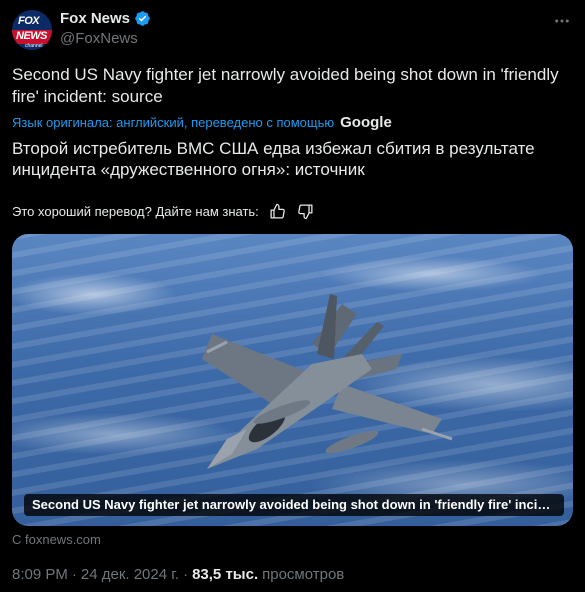  I want to click on avatar-text-channel: channel, so click(34, 46).